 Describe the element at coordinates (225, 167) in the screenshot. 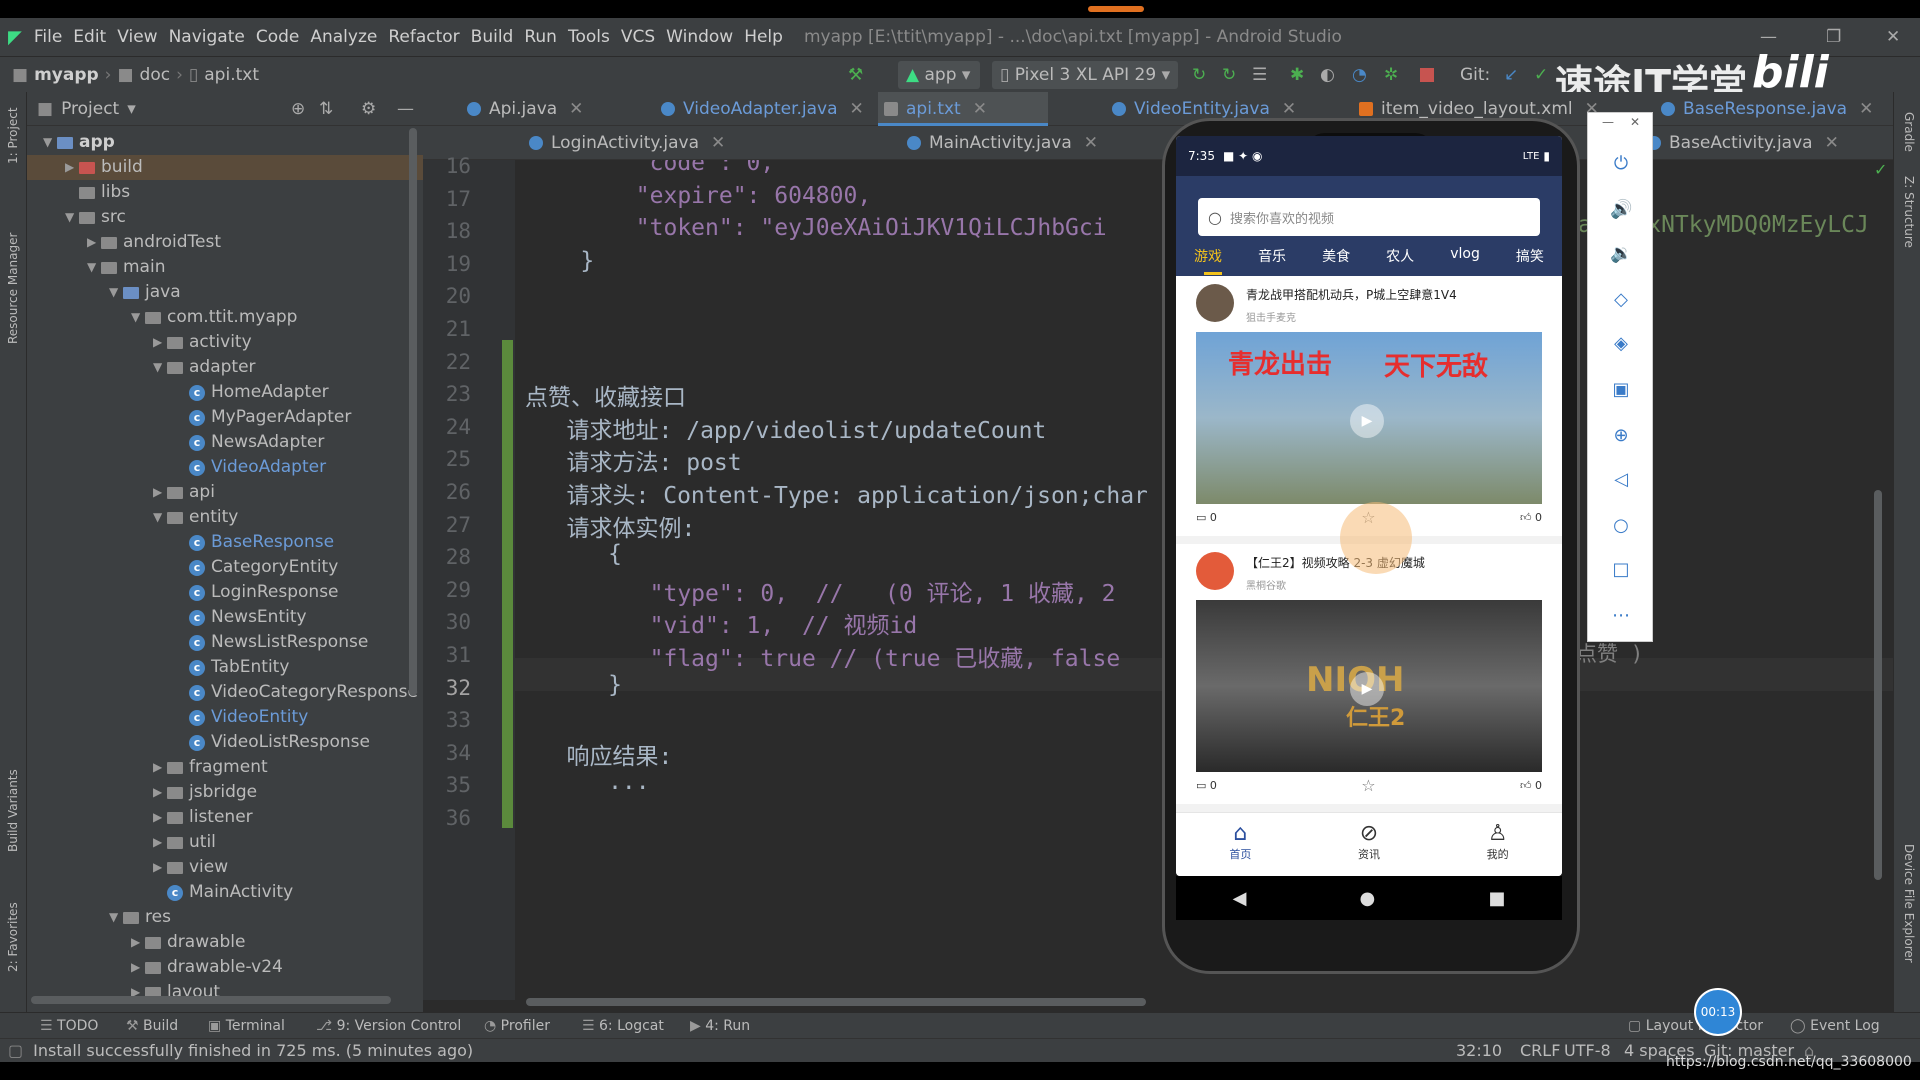

I see `tree-item: ▶ build` at that location.